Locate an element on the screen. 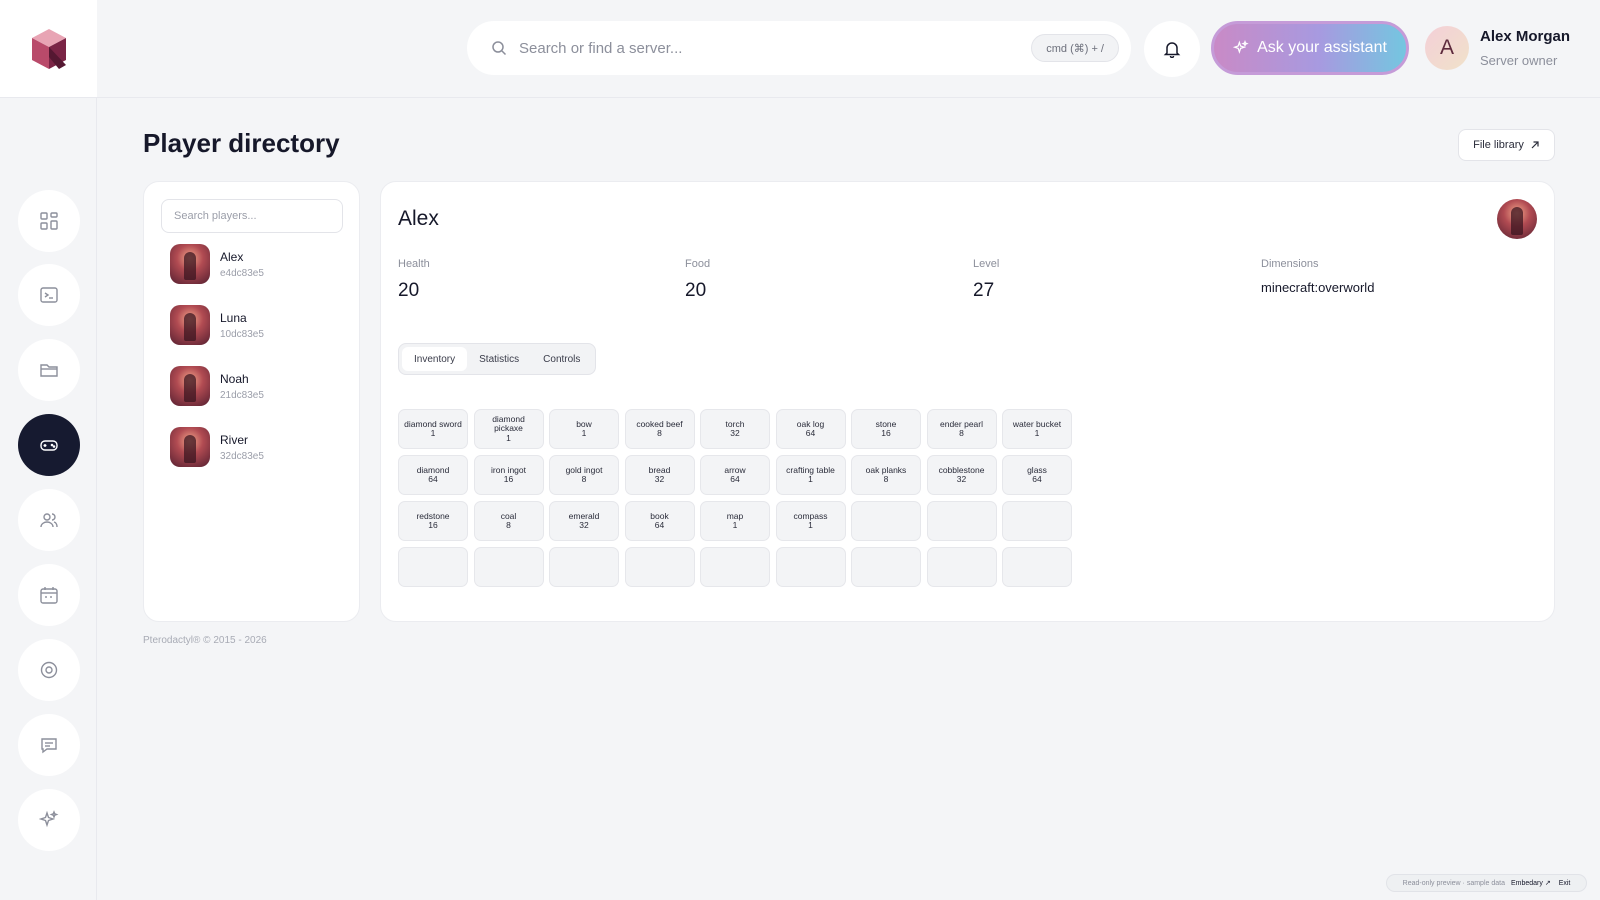 Image resolution: width=1600 pixels, height=900 pixels. inventory-slot: book 64 is located at coordinates (659, 521).